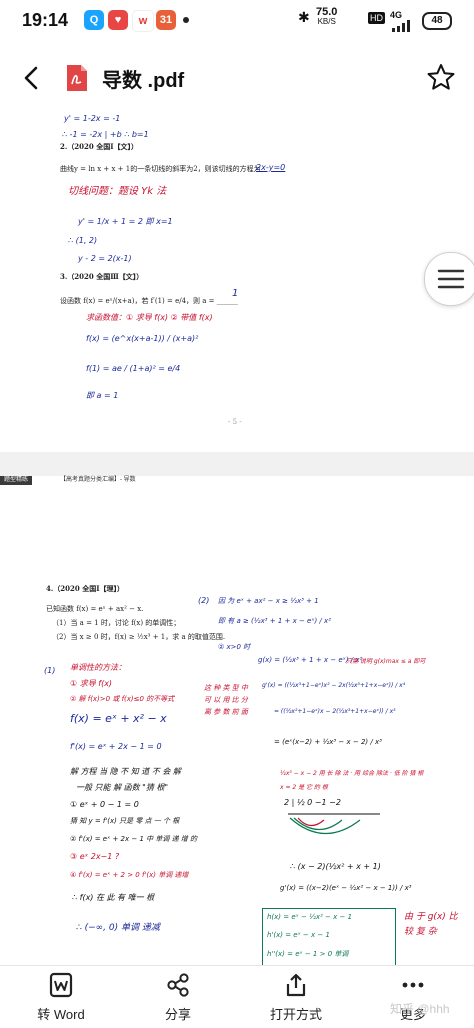 The width and height of the screenshot is (474, 1028). What do you see at coordinates (61, 985) in the screenshot?
I see `word-icon` at bounding box center [61, 985].